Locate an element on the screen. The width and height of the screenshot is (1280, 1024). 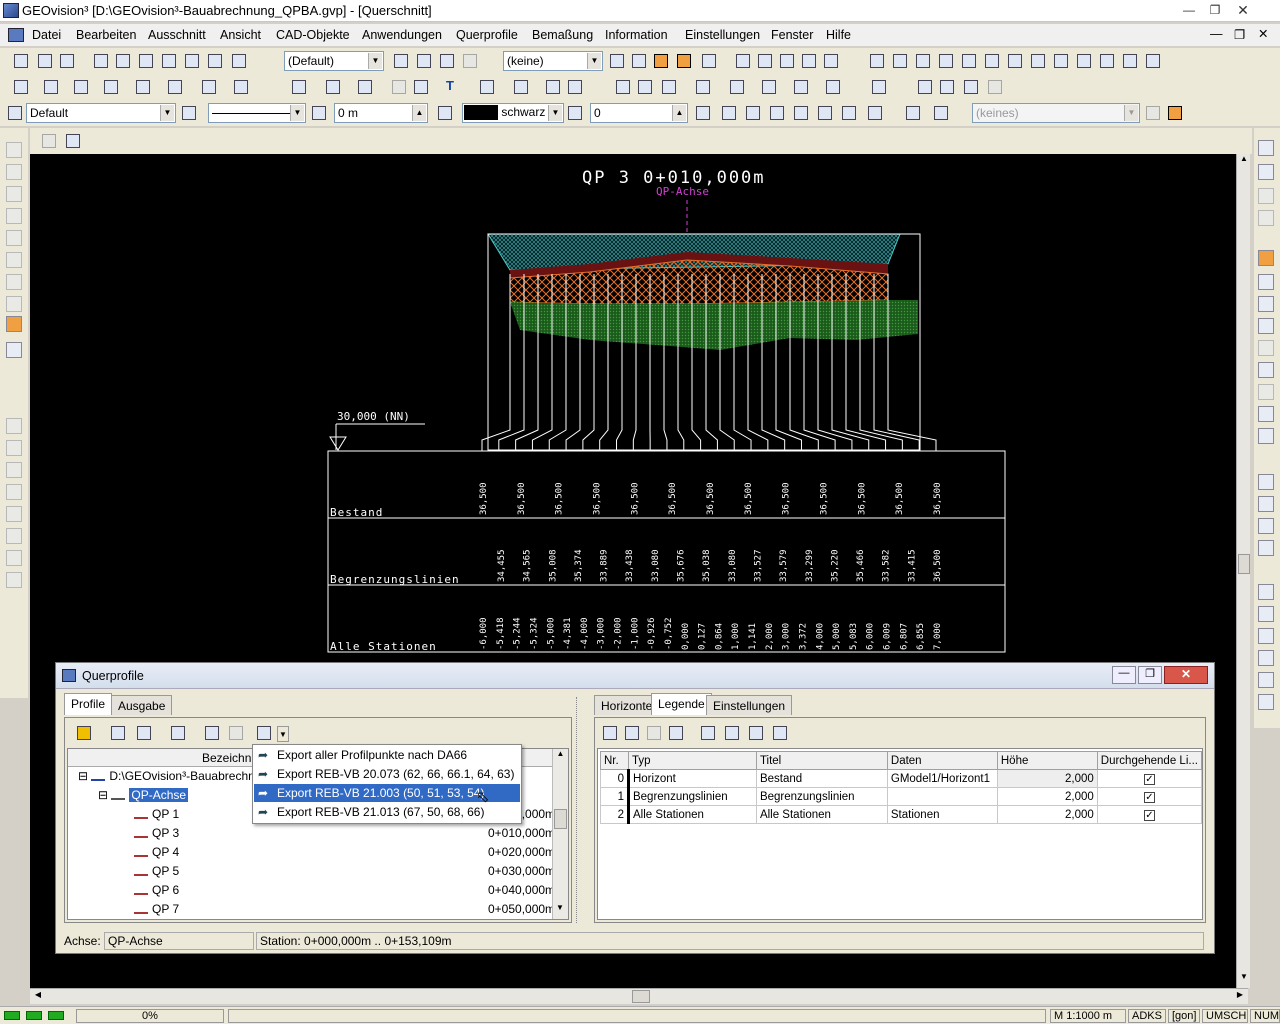
copy-icon is located at coordinates (169, 61).